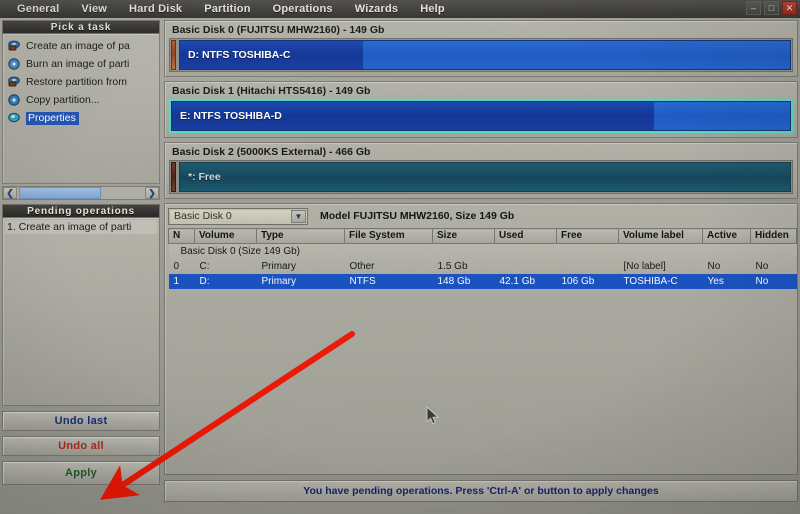 This screenshot has width=800, height=514. Describe the element at coordinates (181, 281) in the screenshot. I see `cell-n: 1` at that location.